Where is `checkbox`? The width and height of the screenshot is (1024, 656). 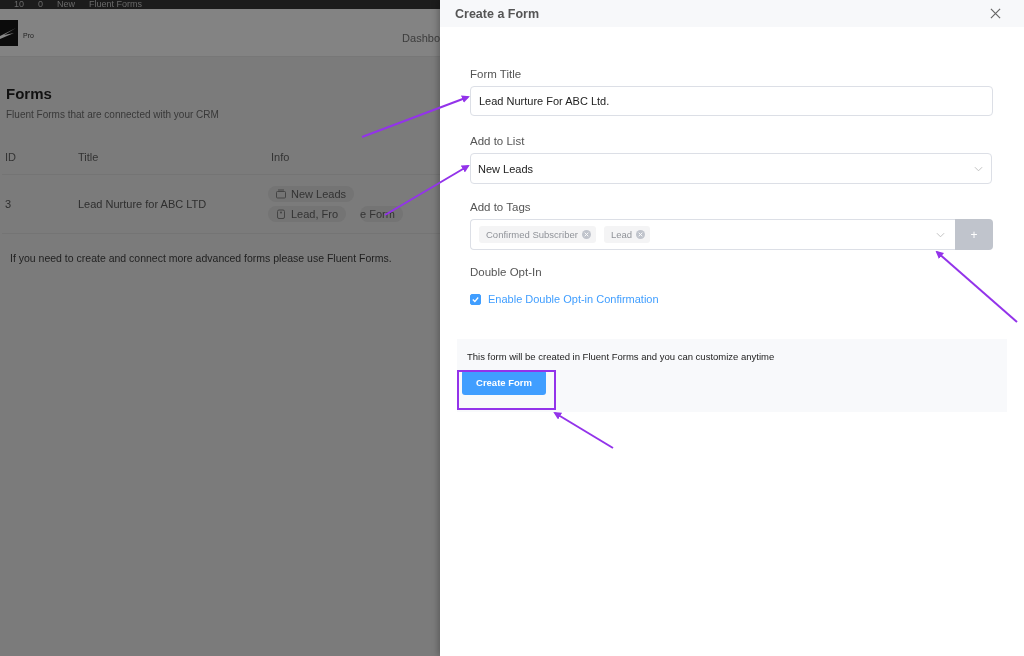 checkbox is located at coordinates (475, 299).